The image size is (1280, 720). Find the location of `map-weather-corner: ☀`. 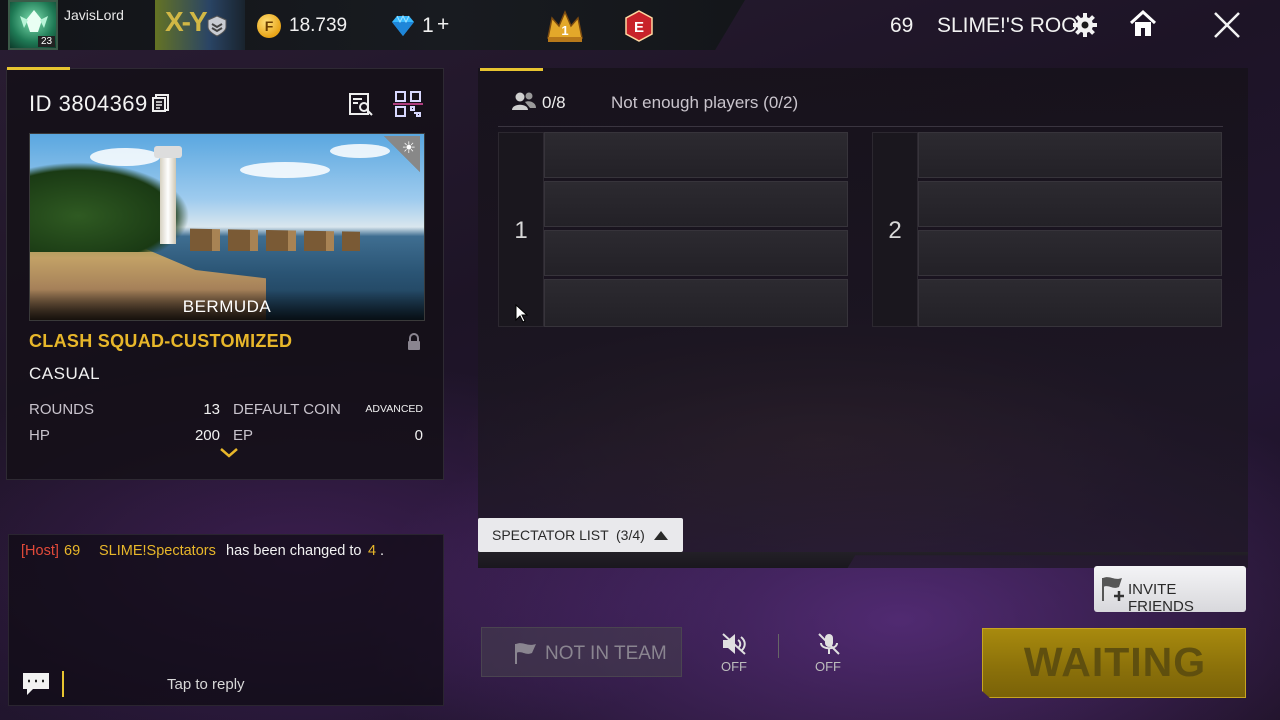

map-weather-corner: ☀ is located at coordinates (402, 154).